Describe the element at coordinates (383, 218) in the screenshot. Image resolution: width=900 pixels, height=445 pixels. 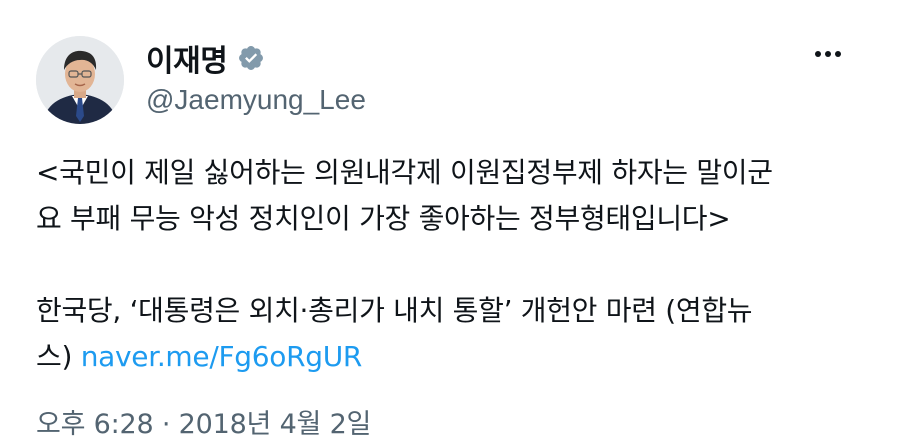
I see `tweet-text-line: 요 부패 무능 악성 정치인이 가장 좋아하는 정부형태입니다>` at that location.